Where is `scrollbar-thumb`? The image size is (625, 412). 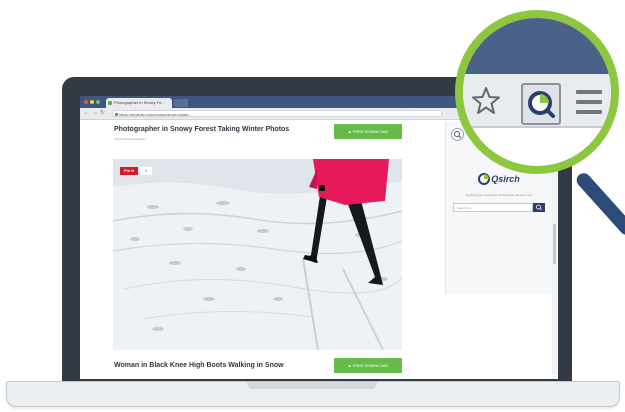
scrollbar-thumb is located at coordinates (554, 244).